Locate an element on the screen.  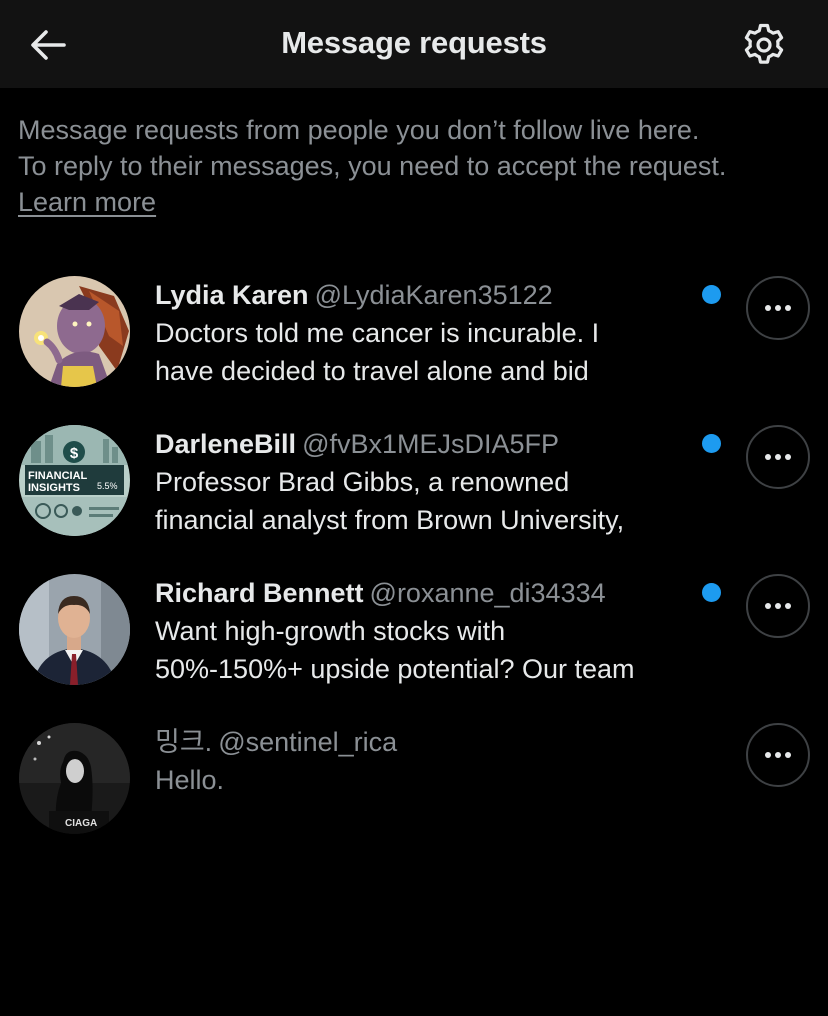
sender-handle: @fvBx1MEJsDIA5FP is located at coordinates (431, 444).